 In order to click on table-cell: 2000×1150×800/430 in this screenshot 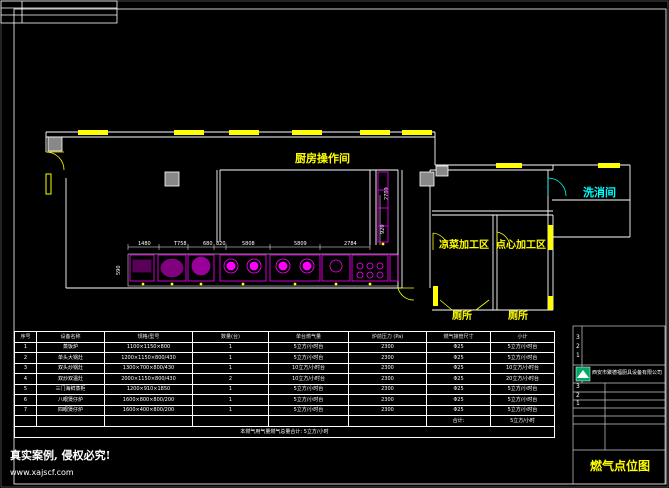, I will do `click(148, 379)`.